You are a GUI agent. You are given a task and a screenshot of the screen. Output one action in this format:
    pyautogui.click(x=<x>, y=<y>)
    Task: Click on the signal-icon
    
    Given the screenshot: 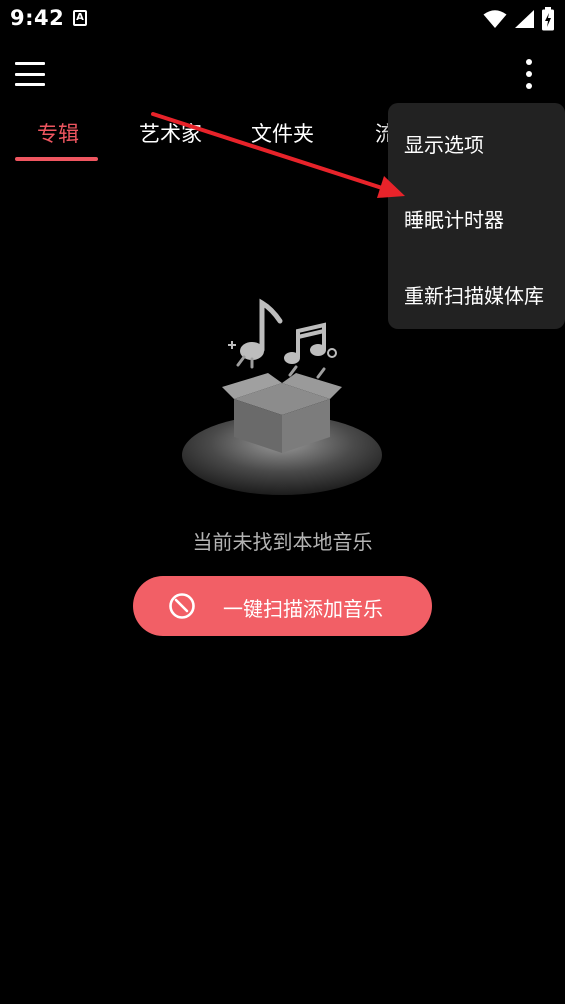 What is the action you would take?
    pyautogui.click(x=524, y=19)
    